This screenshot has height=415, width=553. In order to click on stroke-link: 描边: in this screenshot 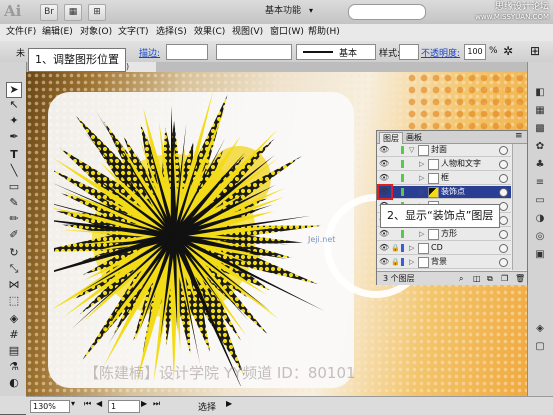, I will do `click(149, 52)`.